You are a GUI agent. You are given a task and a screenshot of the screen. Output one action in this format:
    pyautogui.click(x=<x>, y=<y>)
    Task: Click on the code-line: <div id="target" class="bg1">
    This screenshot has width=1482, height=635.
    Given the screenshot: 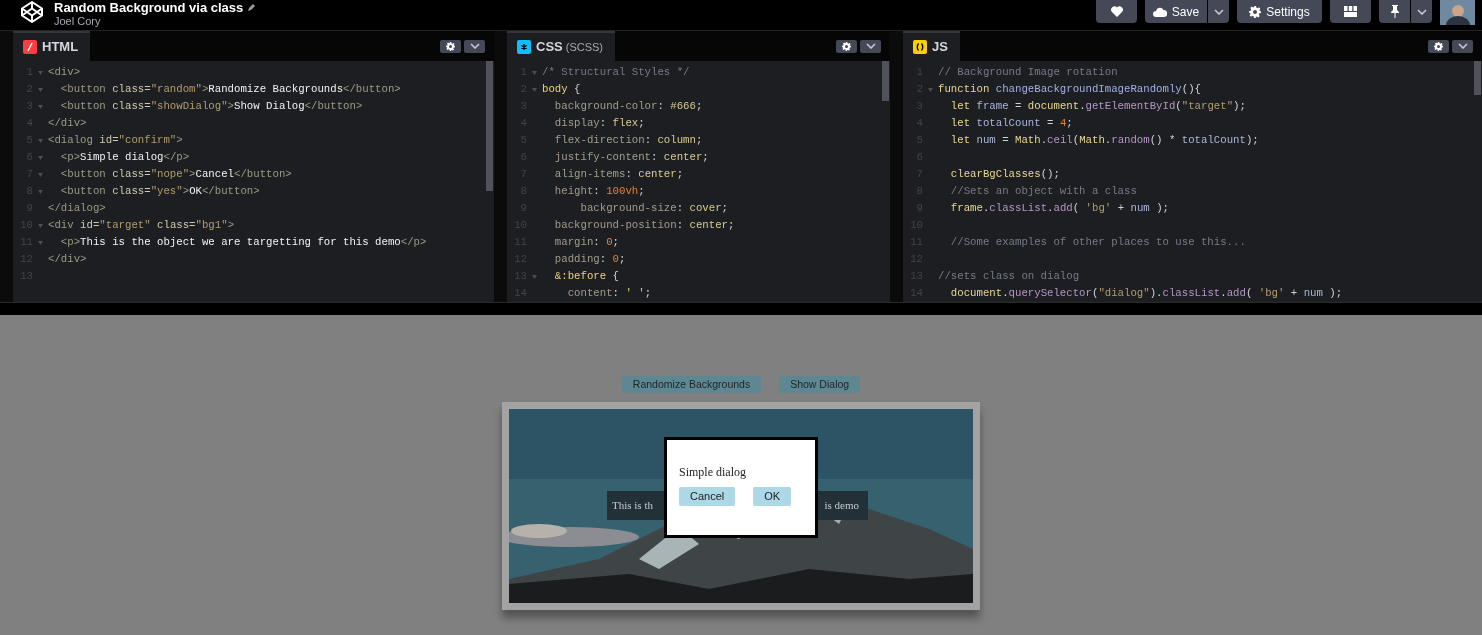 What is the action you would take?
    pyautogui.click(x=141, y=225)
    